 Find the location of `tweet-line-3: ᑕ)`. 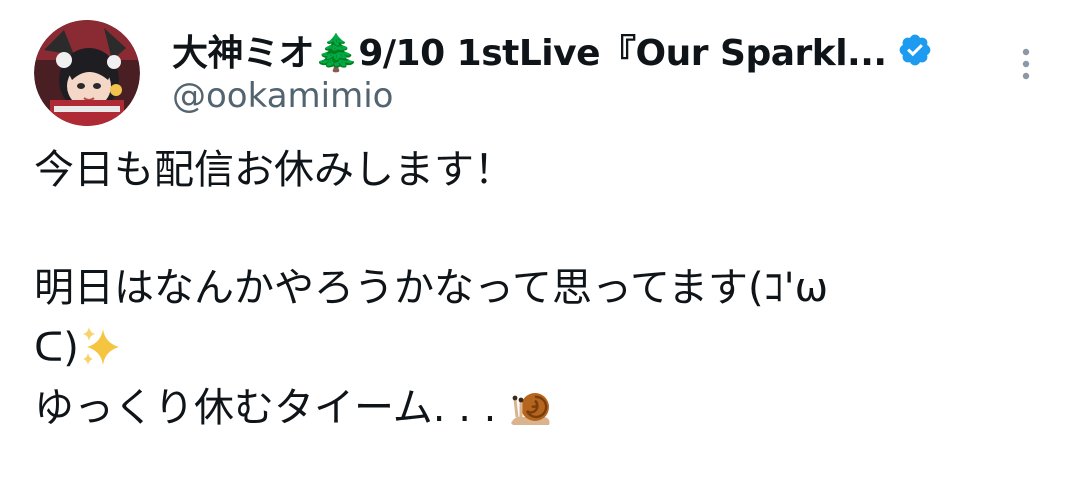

tweet-line-3: ᑕ) is located at coordinates (544, 348).